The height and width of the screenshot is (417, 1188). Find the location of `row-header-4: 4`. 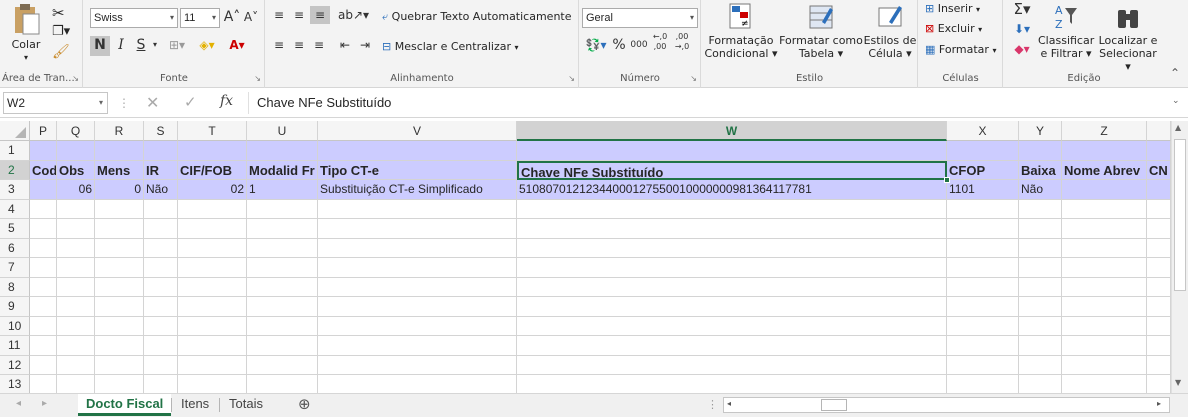

row-header-4: 4 is located at coordinates (15, 209).